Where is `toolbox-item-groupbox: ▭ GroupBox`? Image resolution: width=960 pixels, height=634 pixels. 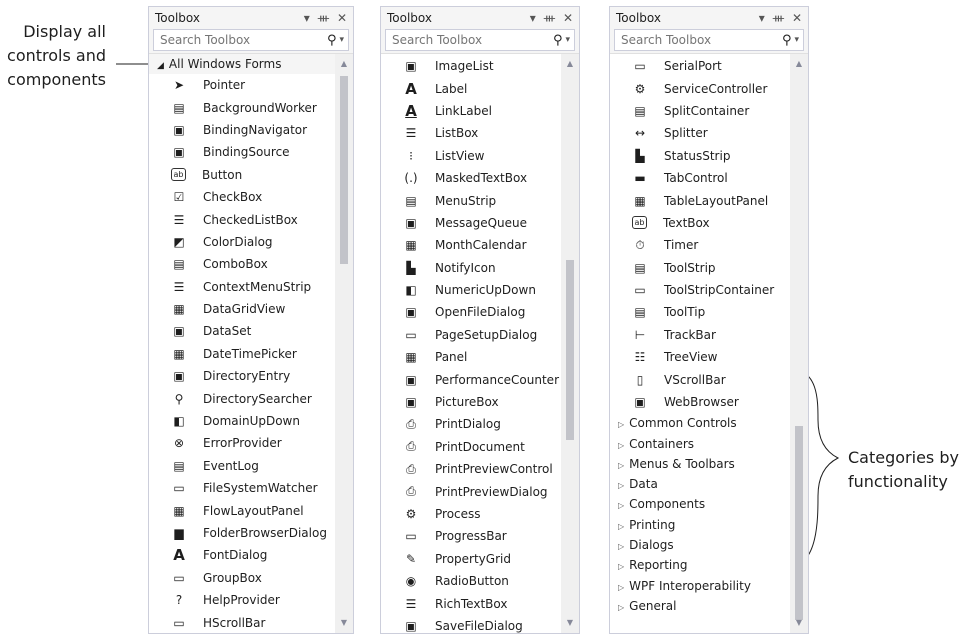
toolbox-item-groupbox: ▭ GroupBox is located at coordinates (242, 578).